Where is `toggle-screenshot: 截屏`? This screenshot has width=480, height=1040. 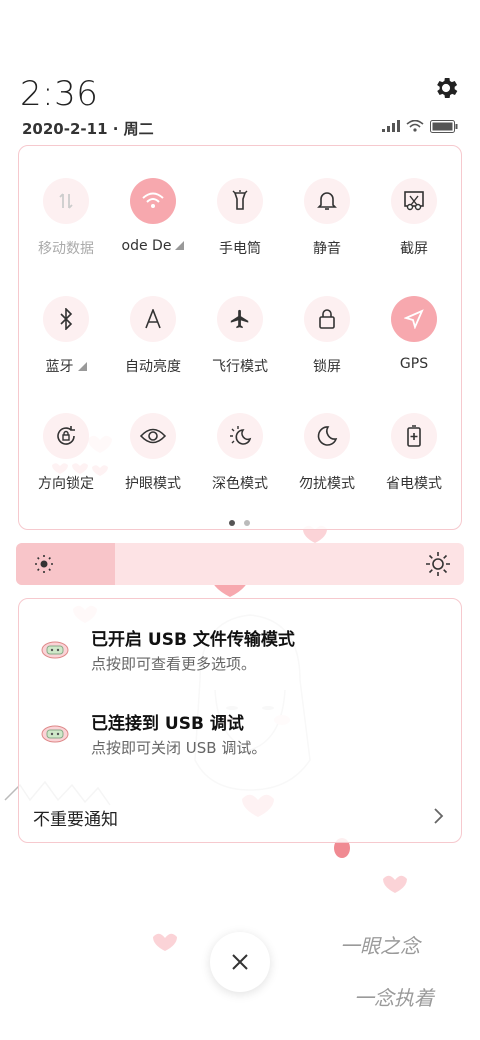
toggle-screenshot: 截屏 is located at coordinates (414, 218).